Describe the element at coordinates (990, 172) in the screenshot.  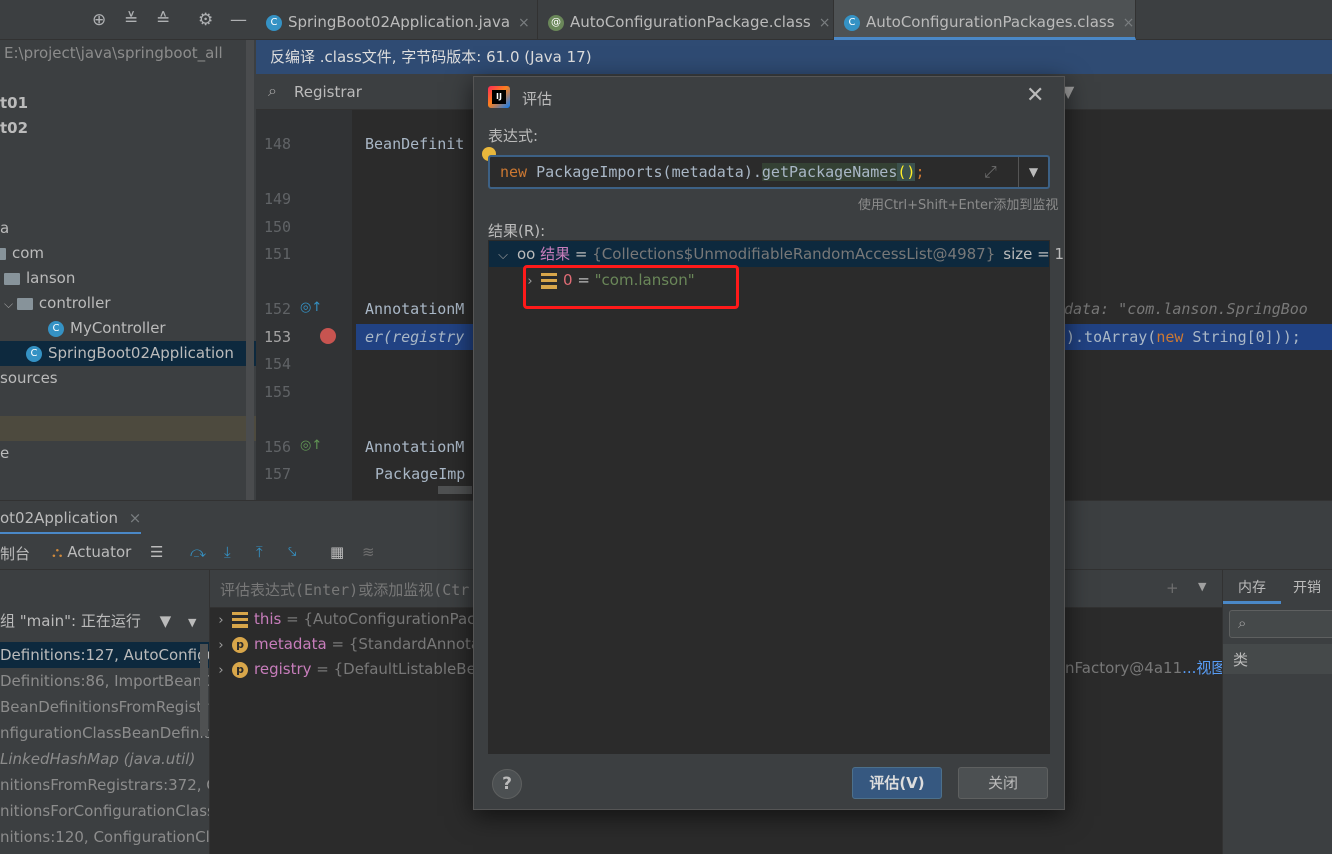
I see `expand-icon: ⤢` at that location.